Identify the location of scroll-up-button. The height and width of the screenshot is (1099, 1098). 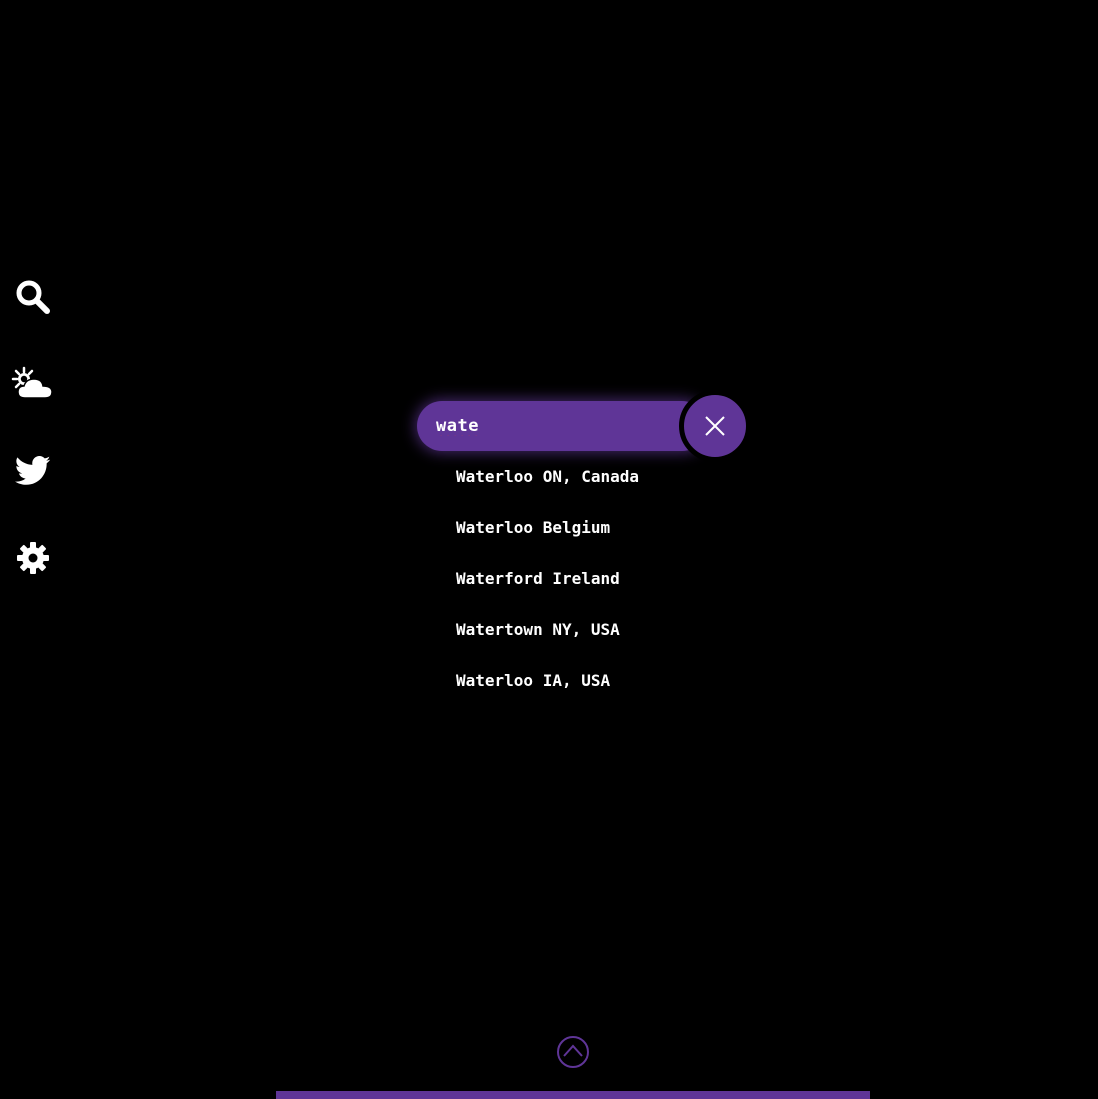
(573, 1052).